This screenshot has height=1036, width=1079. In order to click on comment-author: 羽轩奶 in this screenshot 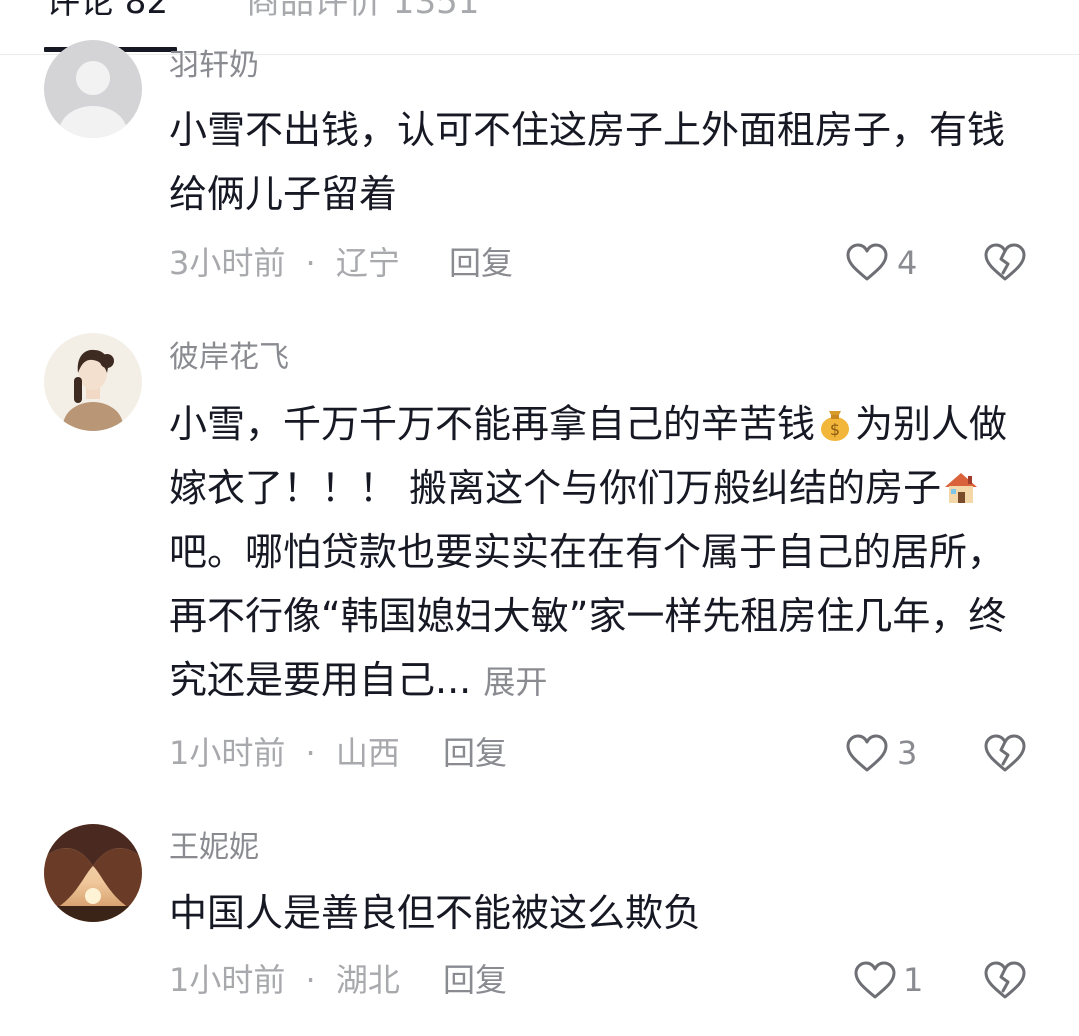, I will do `click(214, 66)`.